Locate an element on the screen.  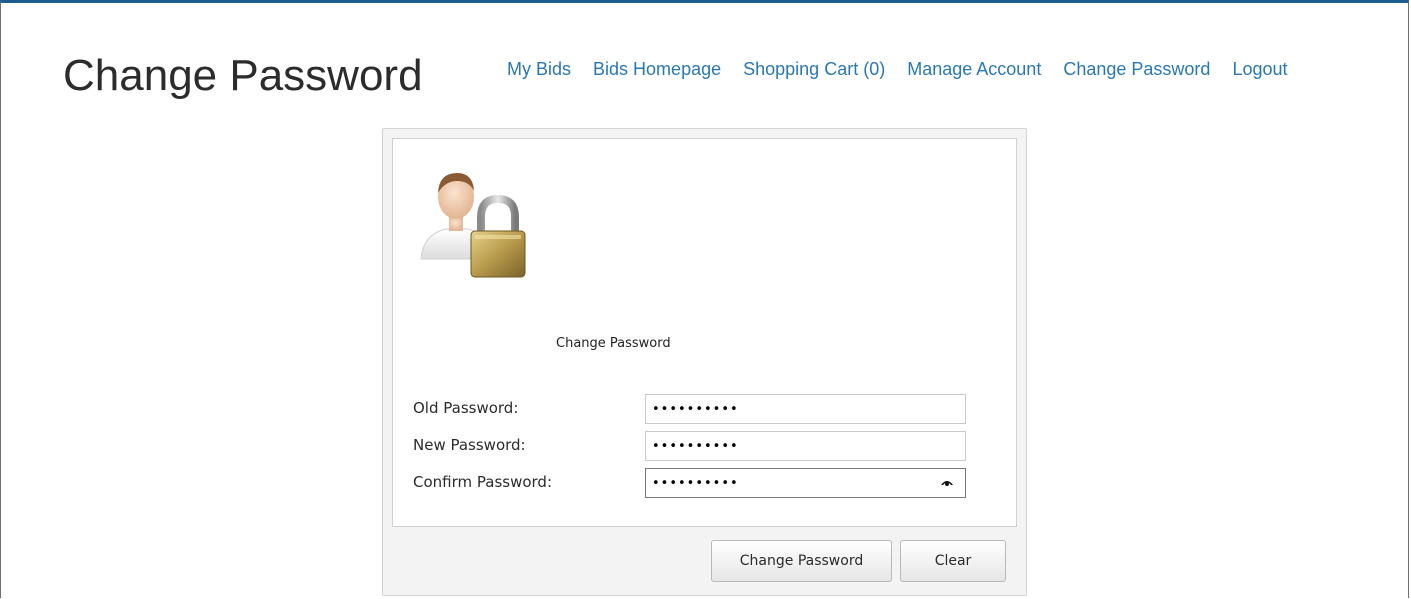
confirm-password-field is located at coordinates (805, 483).